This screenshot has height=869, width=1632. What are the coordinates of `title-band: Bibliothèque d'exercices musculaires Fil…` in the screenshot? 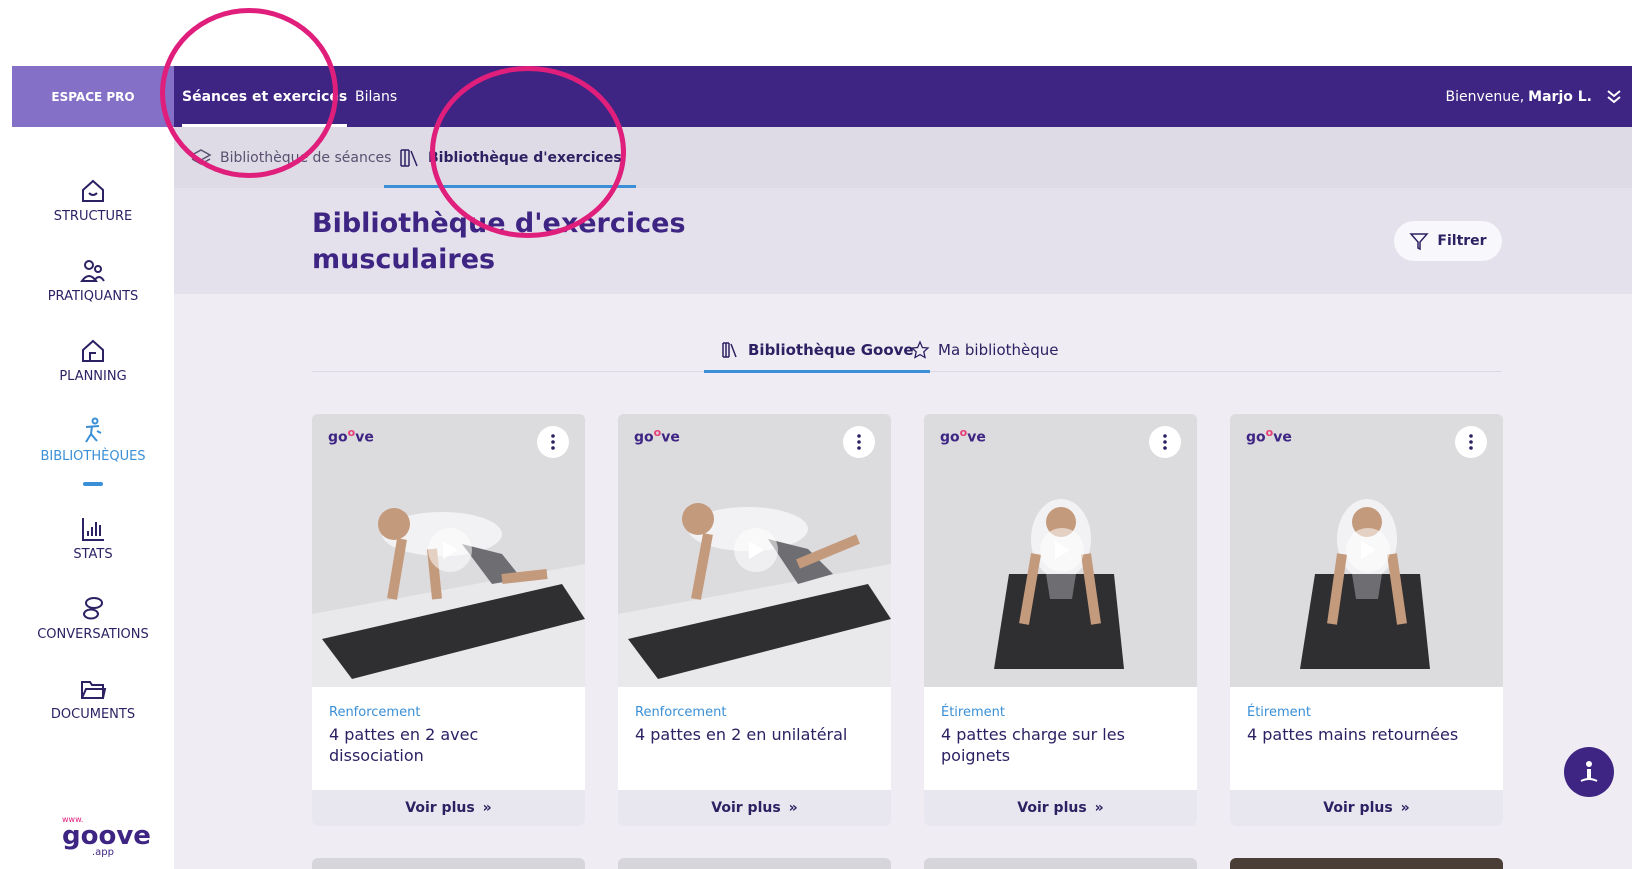 It's located at (903, 241).